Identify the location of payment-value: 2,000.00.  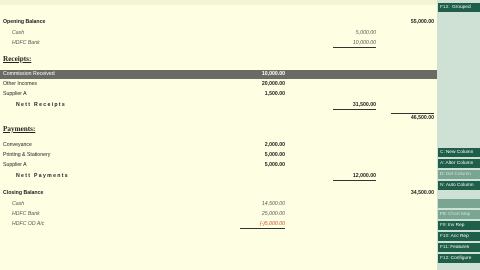
(274, 145).